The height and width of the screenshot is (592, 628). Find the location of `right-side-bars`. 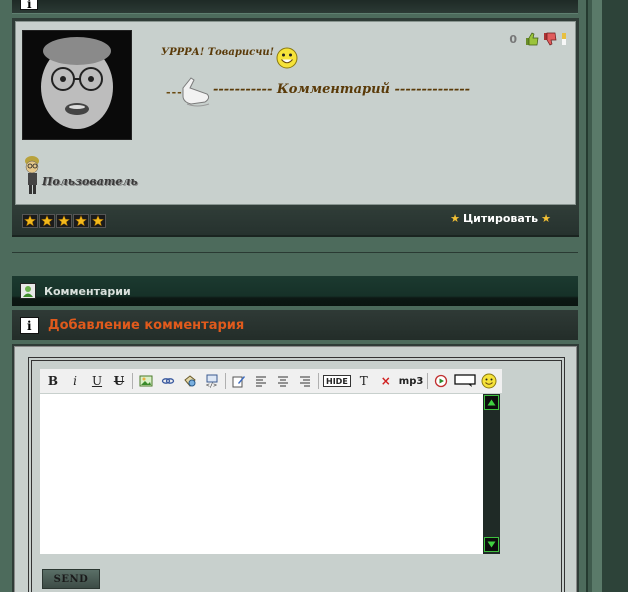

right-side-bars is located at coordinates (607, 296).